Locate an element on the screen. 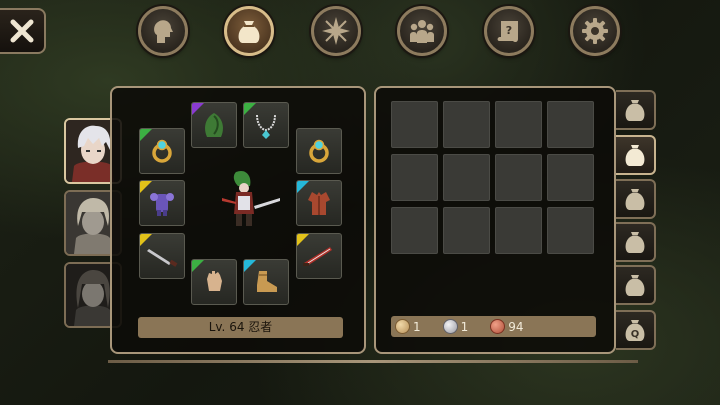  equip-slot-armor-left is located at coordinates (162, 203).